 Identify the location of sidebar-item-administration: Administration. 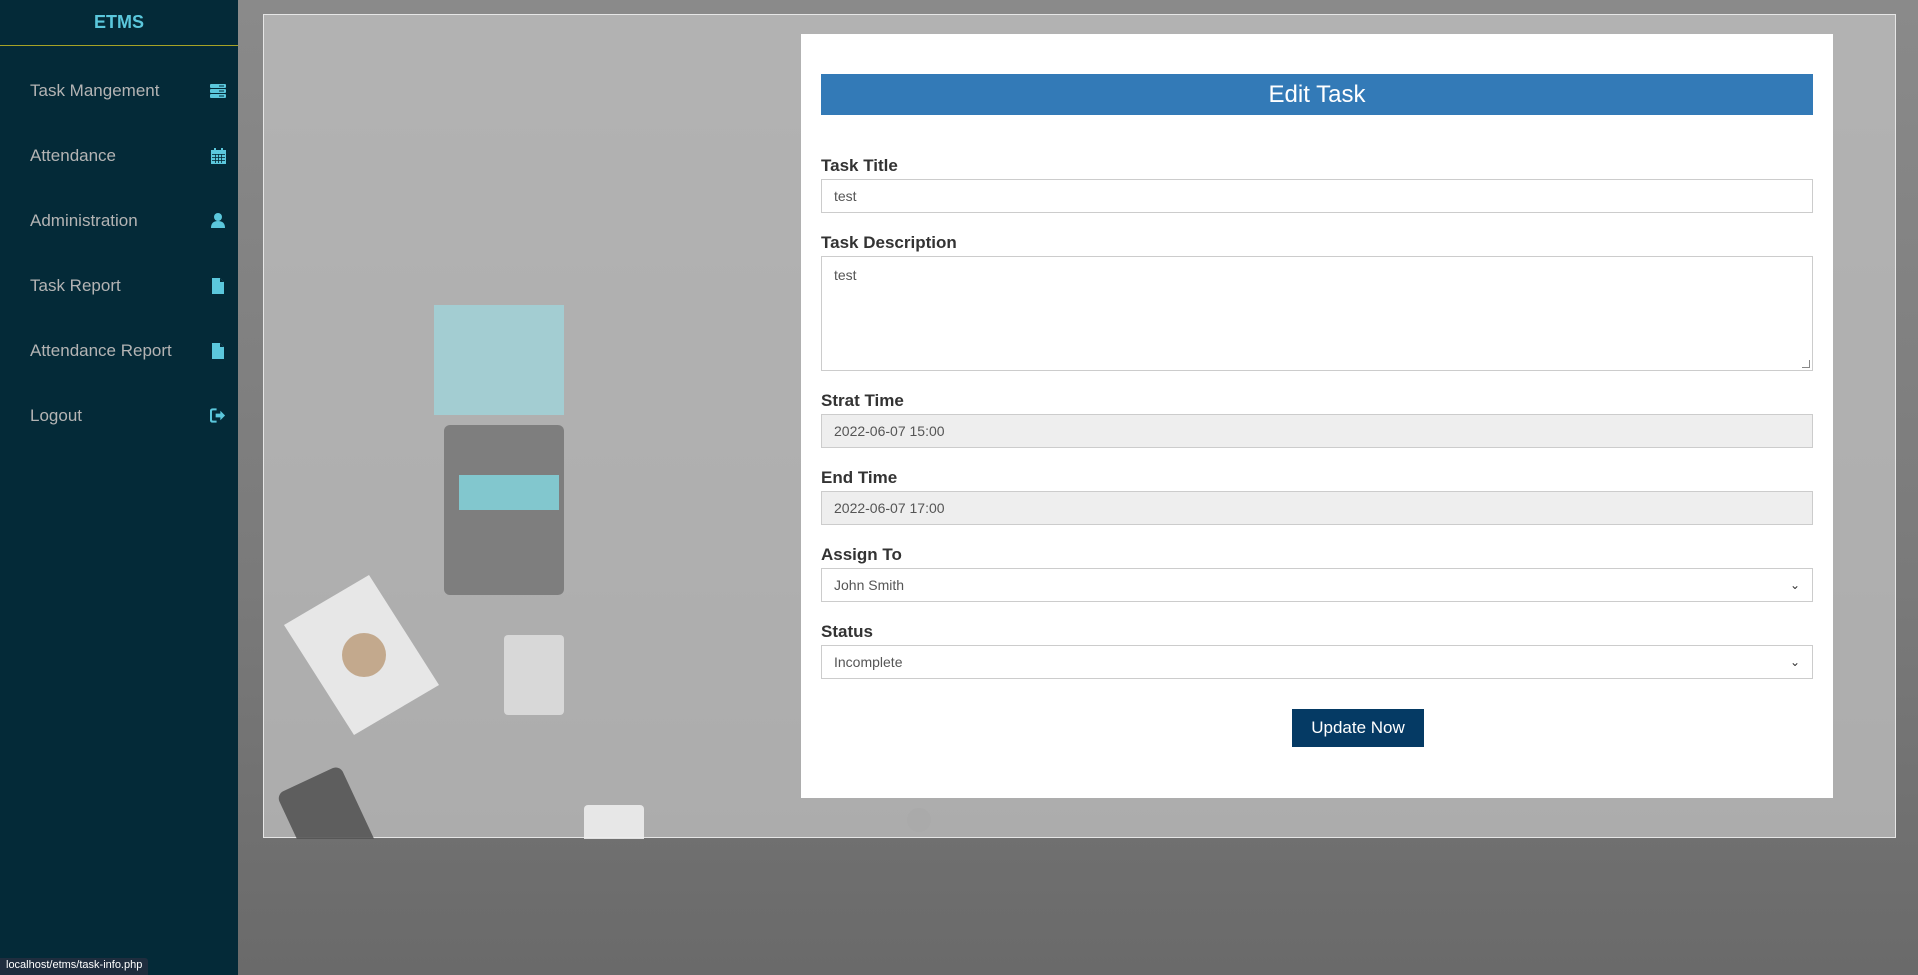
(119, 220).